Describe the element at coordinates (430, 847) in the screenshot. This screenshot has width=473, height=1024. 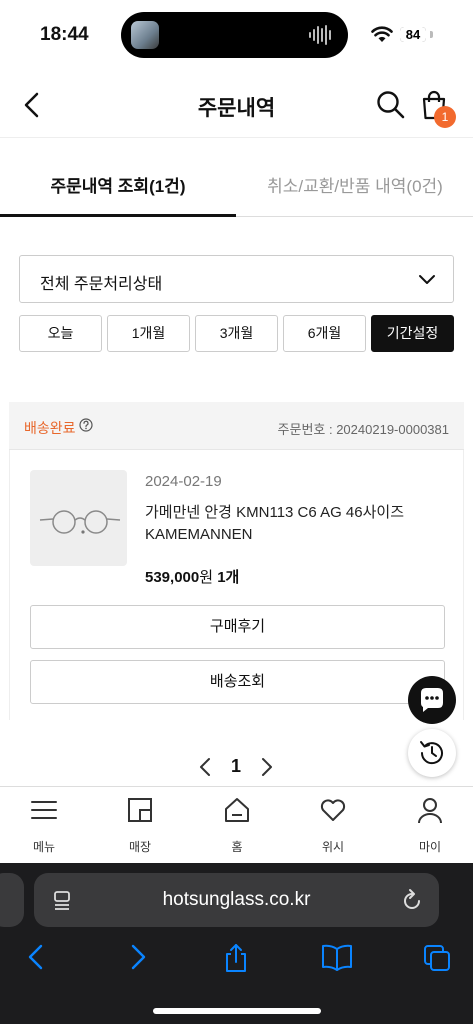
I see `nav-my-label: 마이` at that location.